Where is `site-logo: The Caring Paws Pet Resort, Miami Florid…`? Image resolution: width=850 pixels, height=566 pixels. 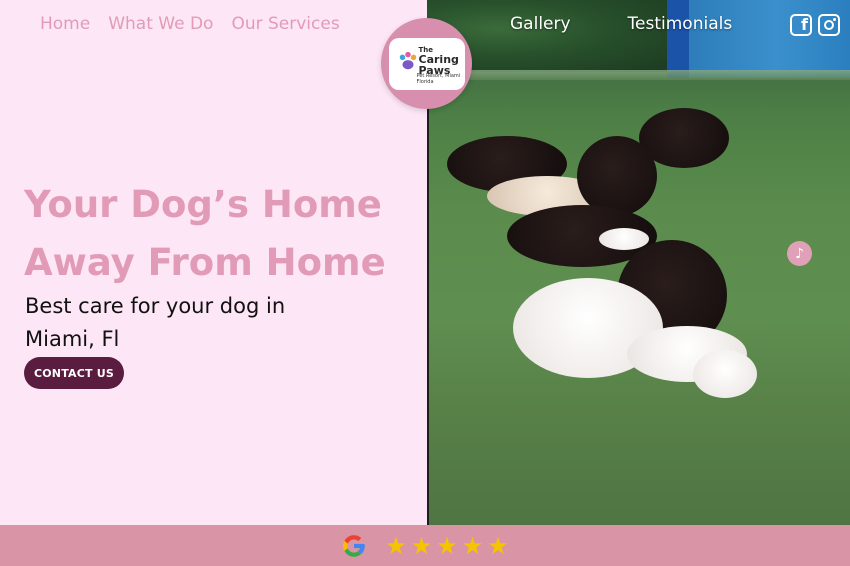 site-logo: The Caring Paws Pet Resort, Miami Florid… is located at coordinates (426, 63).